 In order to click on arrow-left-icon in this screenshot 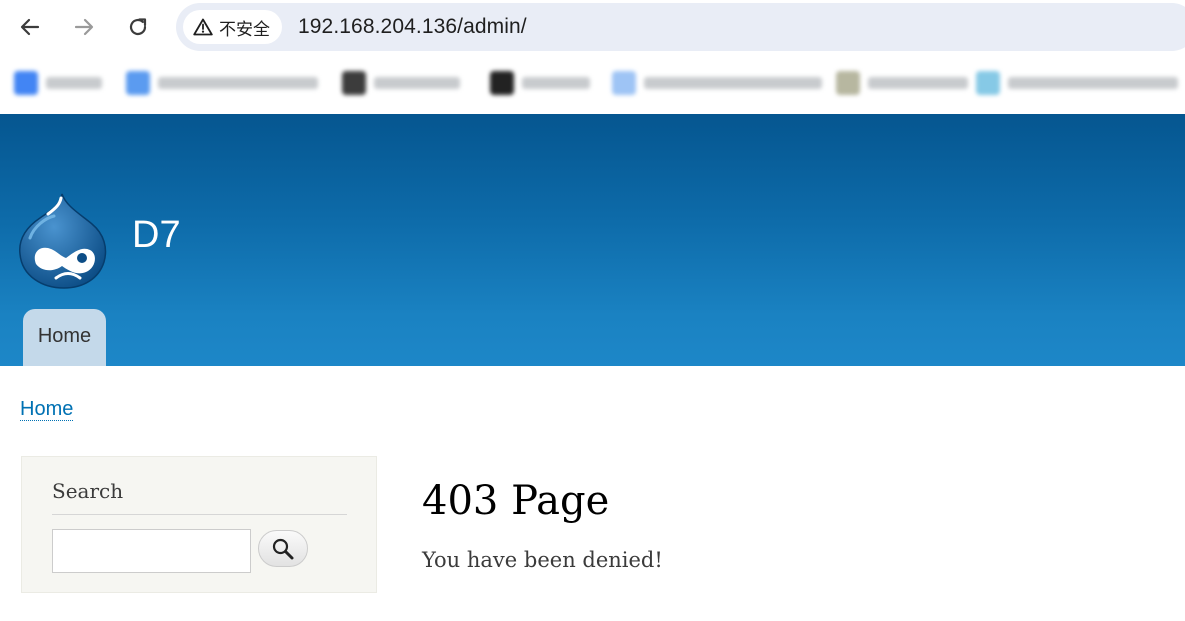, I will do `click(30, 27)`.